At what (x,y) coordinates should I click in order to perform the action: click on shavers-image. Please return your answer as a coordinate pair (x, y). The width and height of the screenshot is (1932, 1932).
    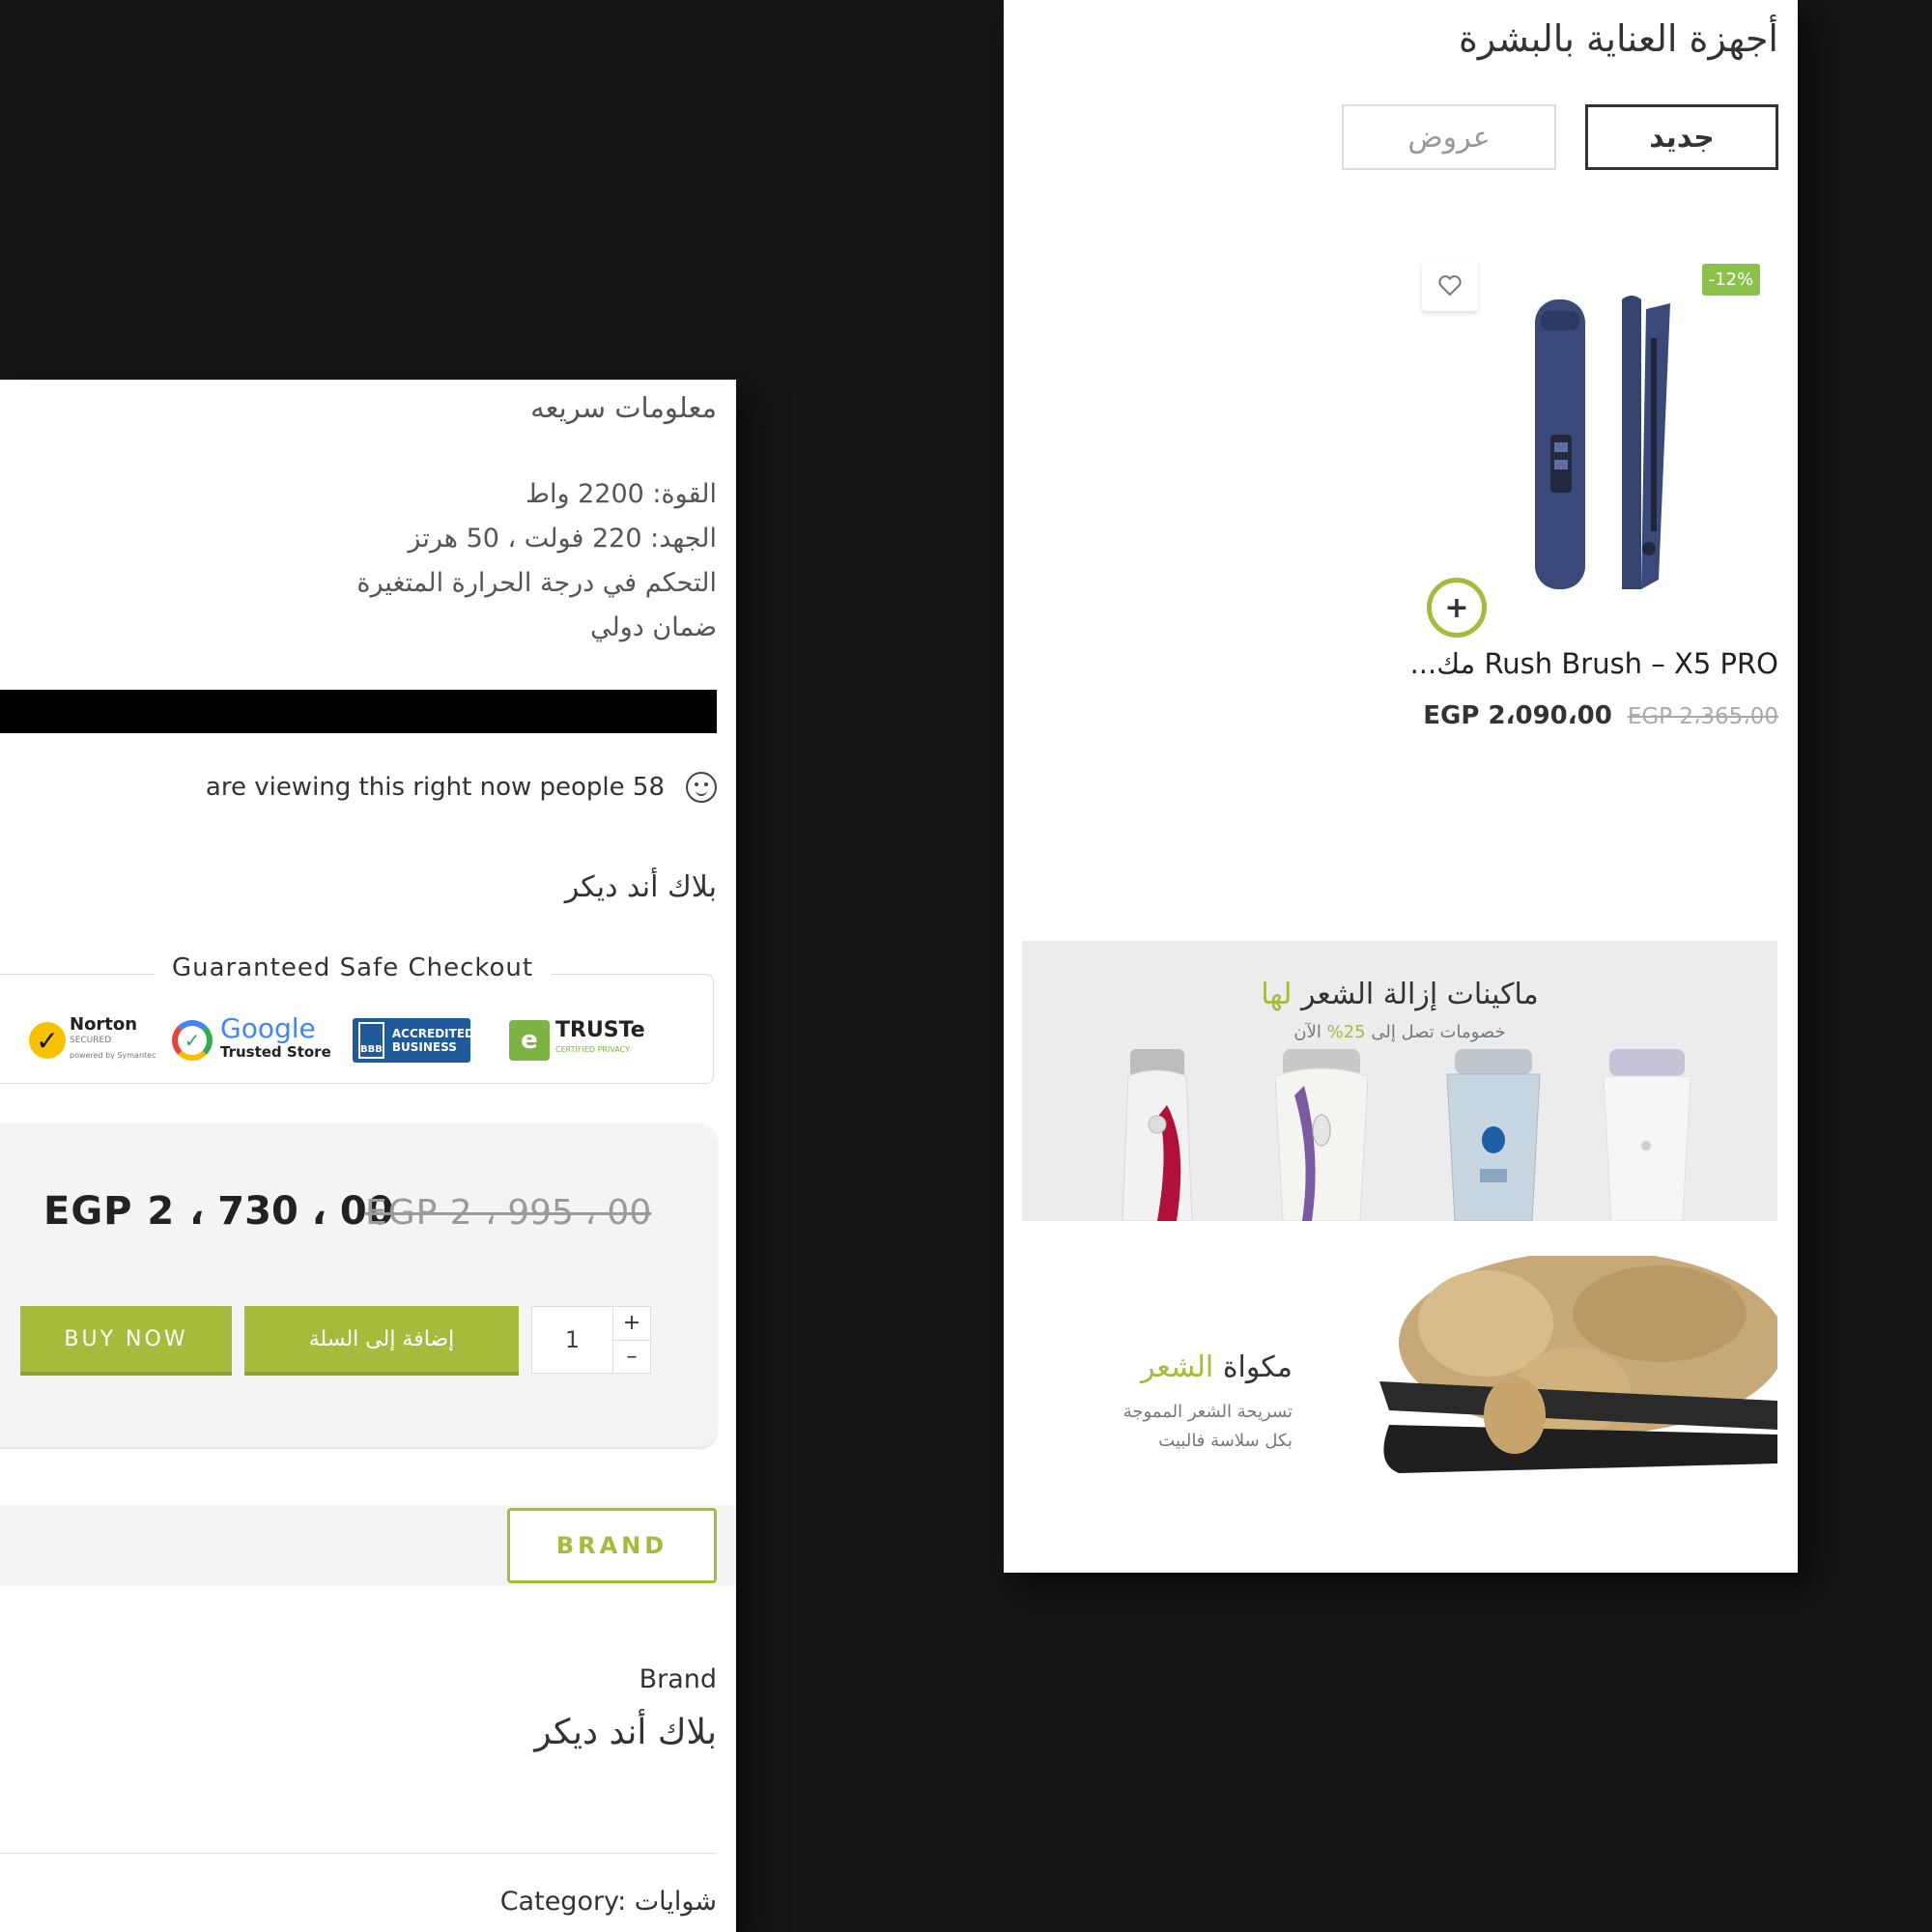
    Looking at the image, I should click on (1406, 1135).